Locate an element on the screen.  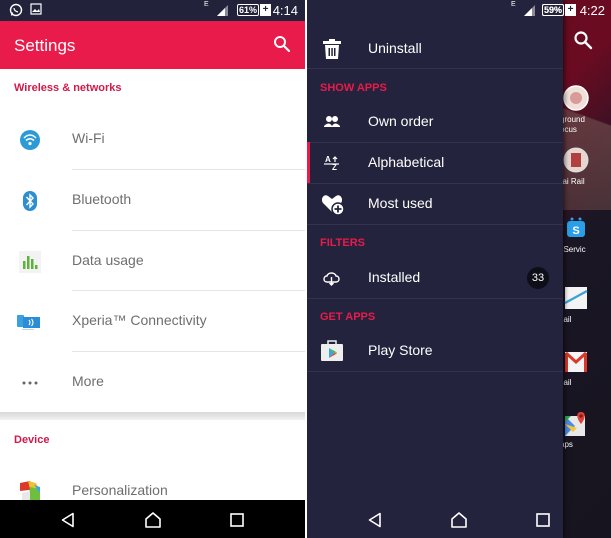
home-app-playground: ground ocus is located at coordinates (584, 115).